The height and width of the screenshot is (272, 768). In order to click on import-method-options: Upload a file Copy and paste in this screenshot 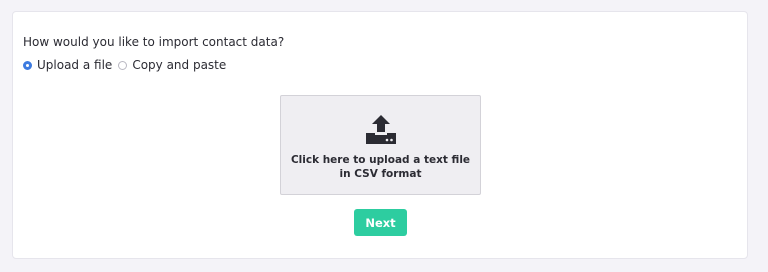, I will do `click(127, 65)`.